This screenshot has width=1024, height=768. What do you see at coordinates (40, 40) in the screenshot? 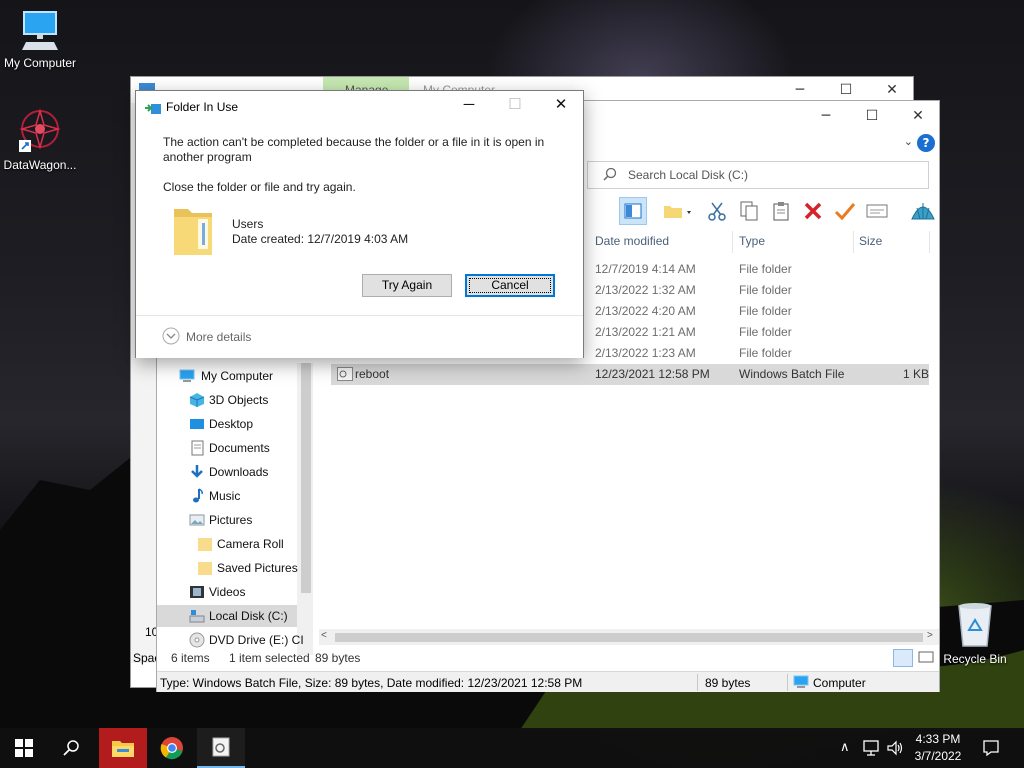
I see `desktop-icon-my-computer: My Computer` at bounding box center [40, 40].